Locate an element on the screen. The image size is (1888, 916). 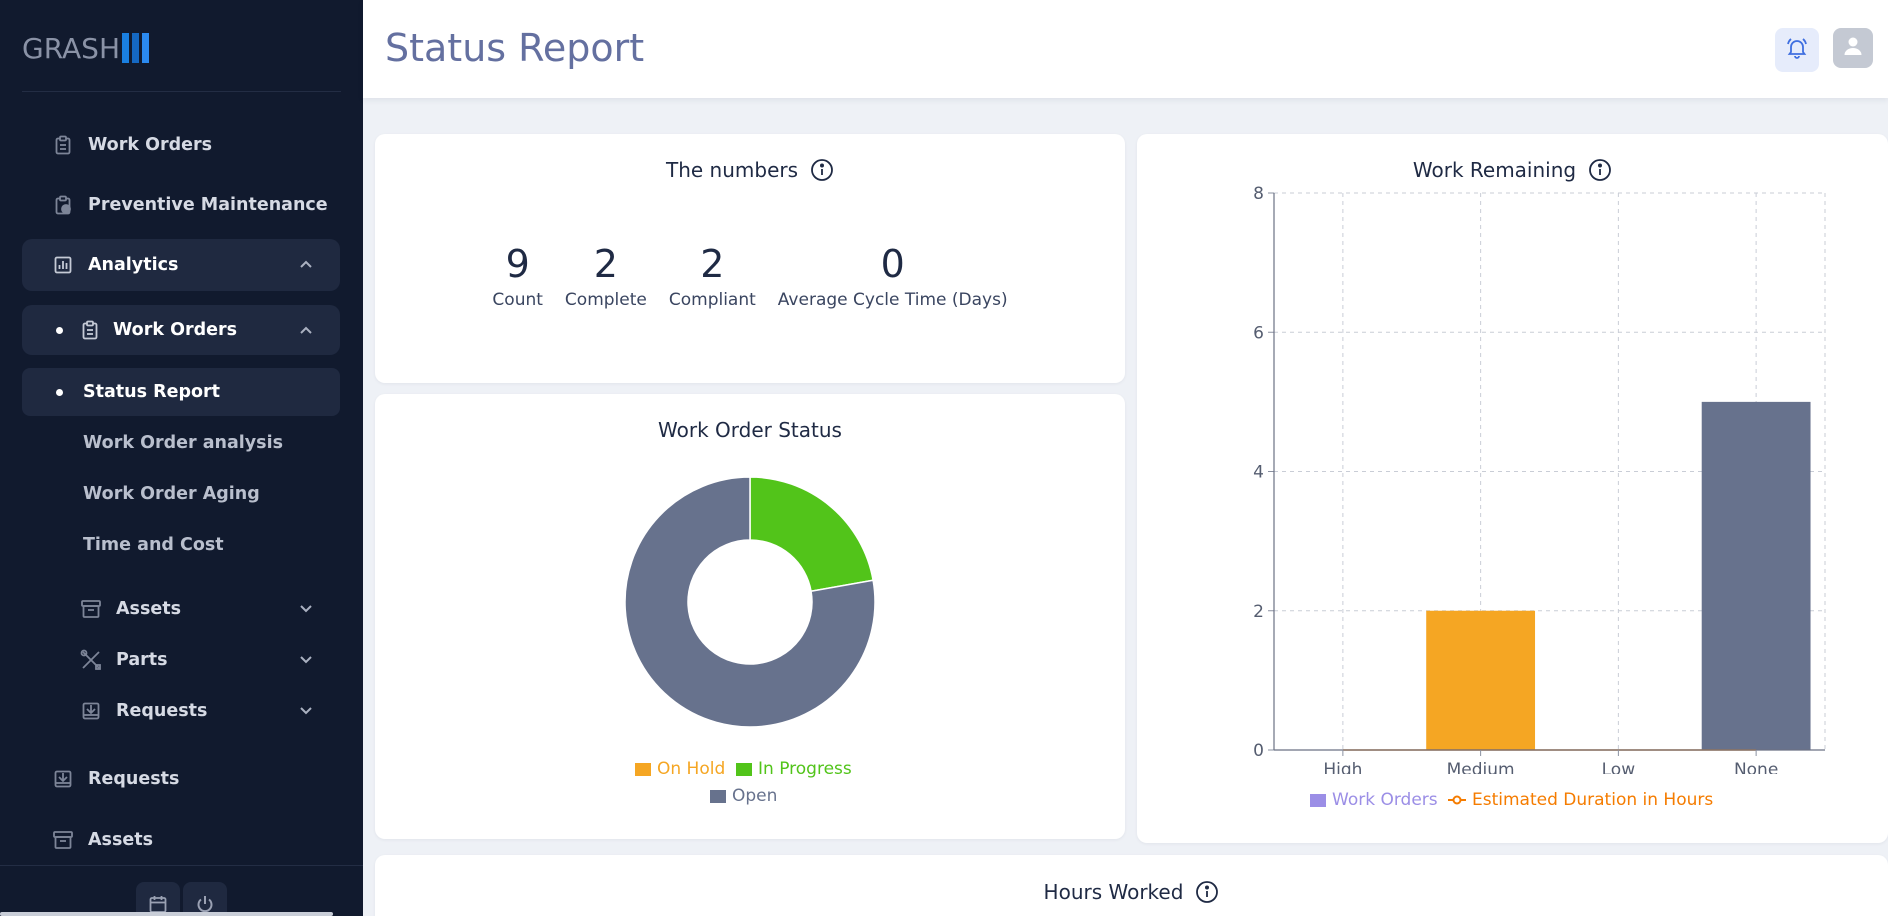
y-tick-label: 0 is located at coordinates (1258, 751).